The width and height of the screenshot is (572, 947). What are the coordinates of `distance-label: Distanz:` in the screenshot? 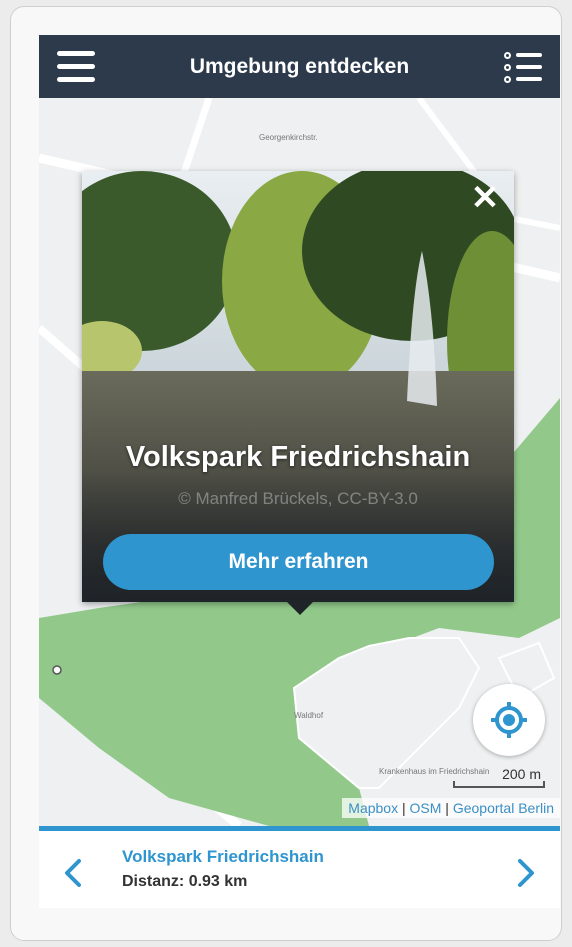 It's located at (153, 881).